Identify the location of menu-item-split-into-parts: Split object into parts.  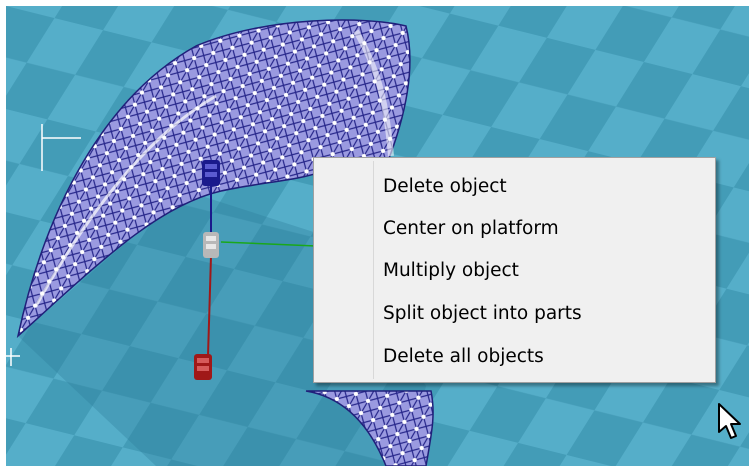
(514, 313).